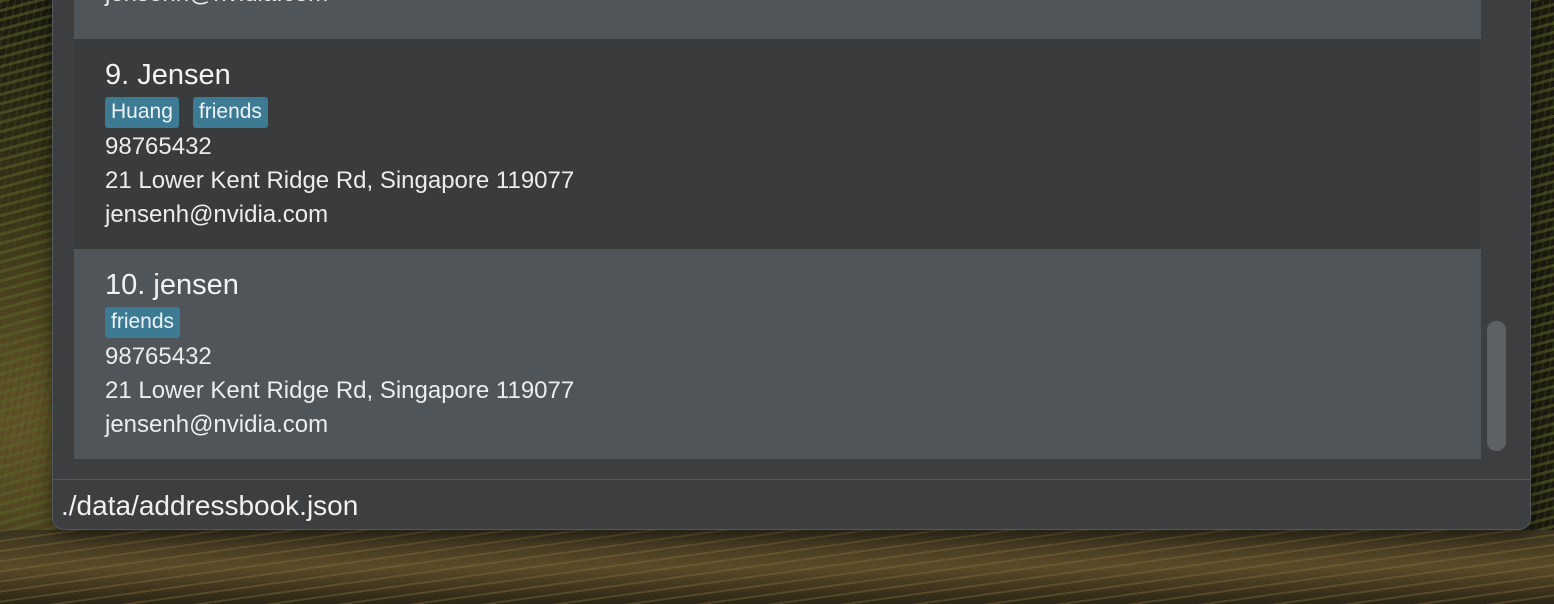 Image resolution: width=1554 pixels, height=604 pixels. I want to click on scrollbar-thumb, so click(1496, 386).